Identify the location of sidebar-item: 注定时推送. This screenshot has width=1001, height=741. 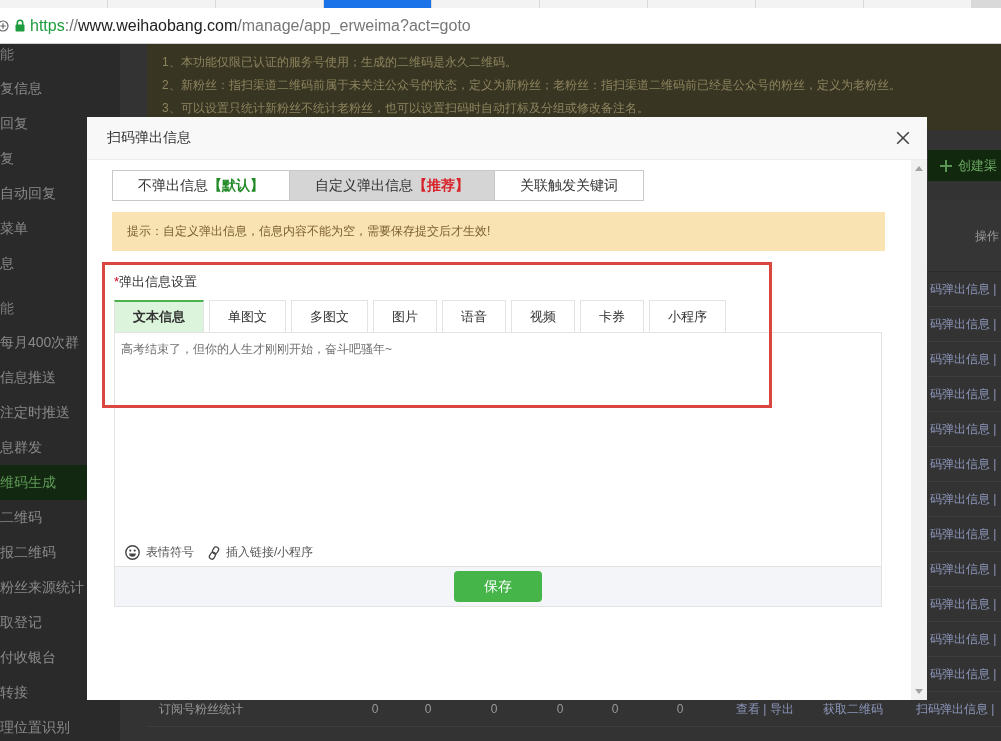
(43, 412).